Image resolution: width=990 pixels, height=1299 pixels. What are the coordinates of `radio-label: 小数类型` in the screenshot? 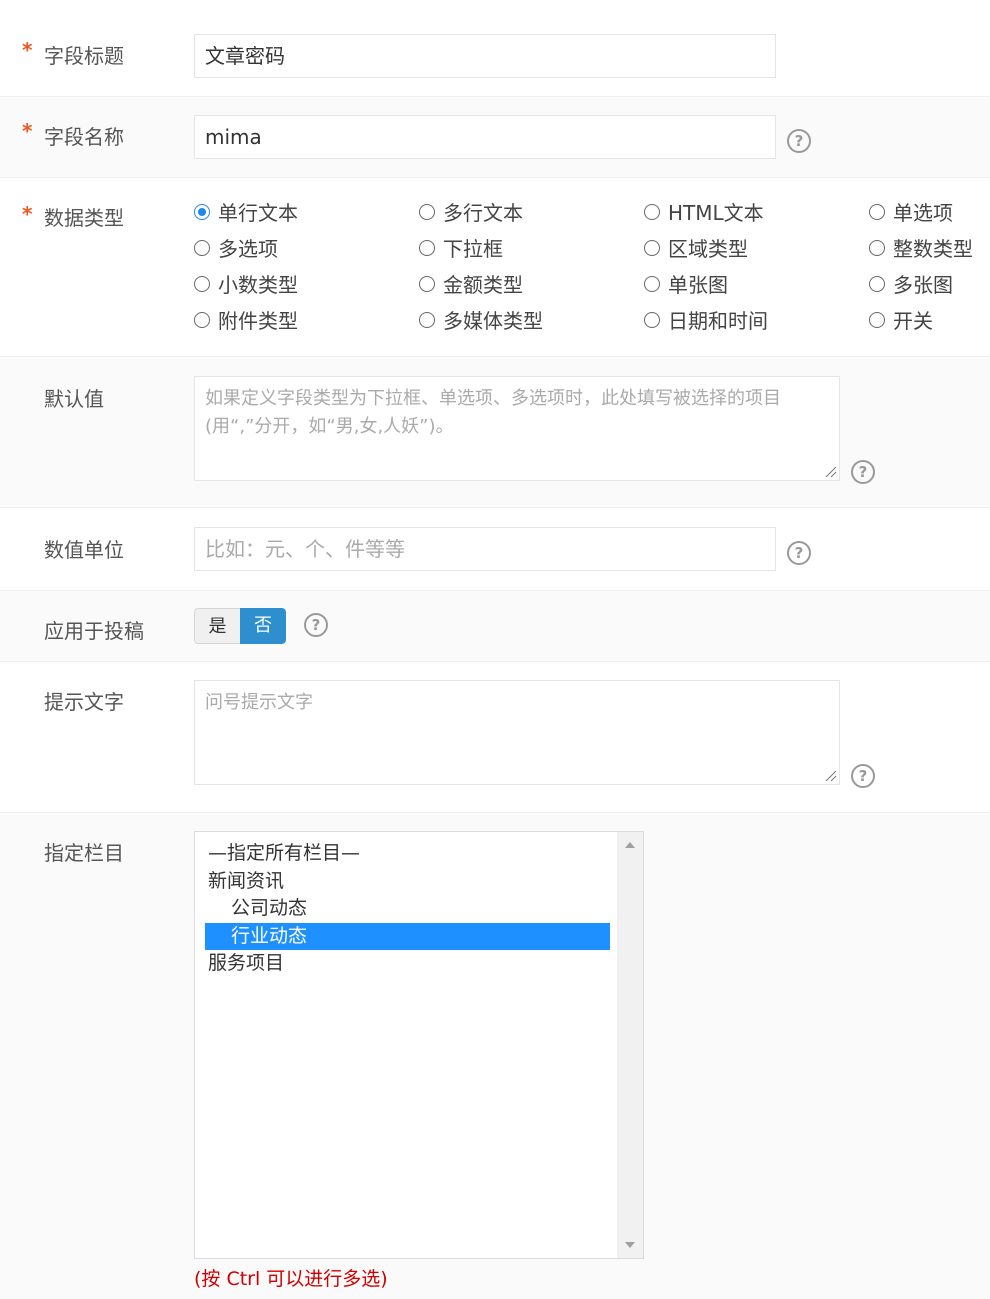 It's located at (258, 285).